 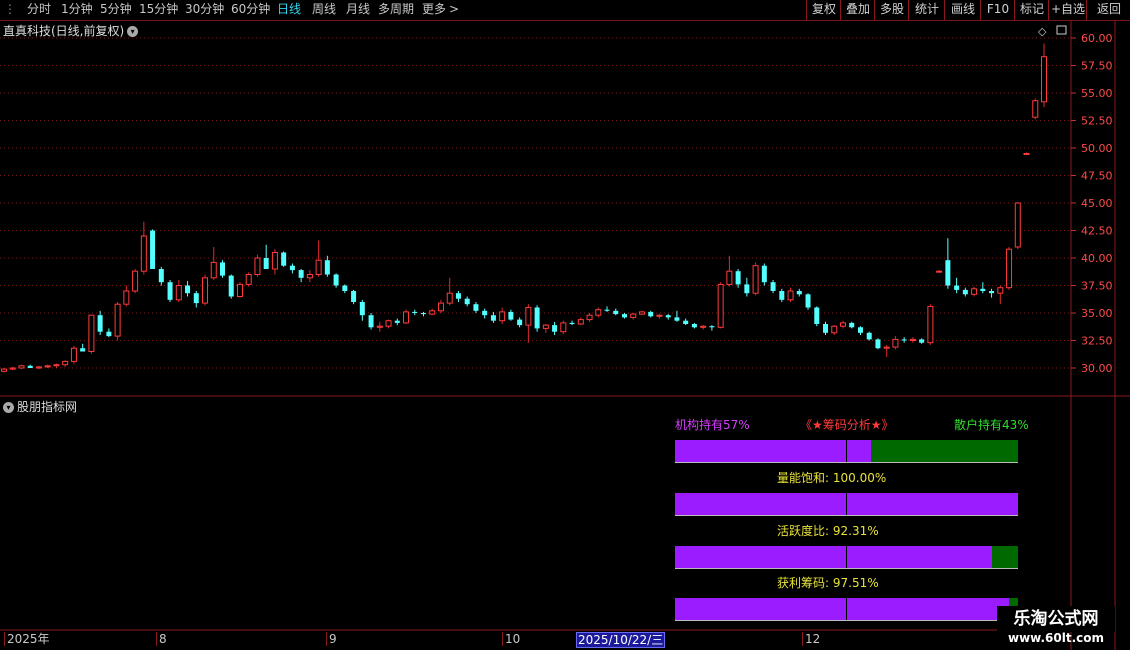 What do you see at coordinates (962, 10) in the screenshot?
I see `toolbar-button-4: 画线` at bounding box center [962, 10].